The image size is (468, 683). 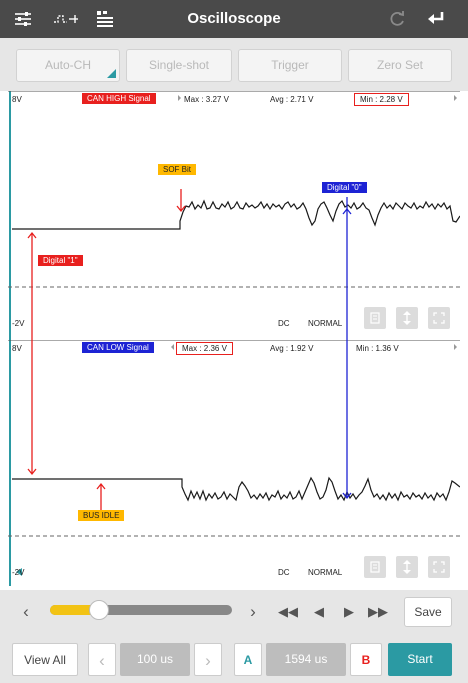 What do you see at coordinates (377, 348) in the screenshot?
I see `ch2-min-value: Min : 1.36 V` at bounding box center [377, 348].